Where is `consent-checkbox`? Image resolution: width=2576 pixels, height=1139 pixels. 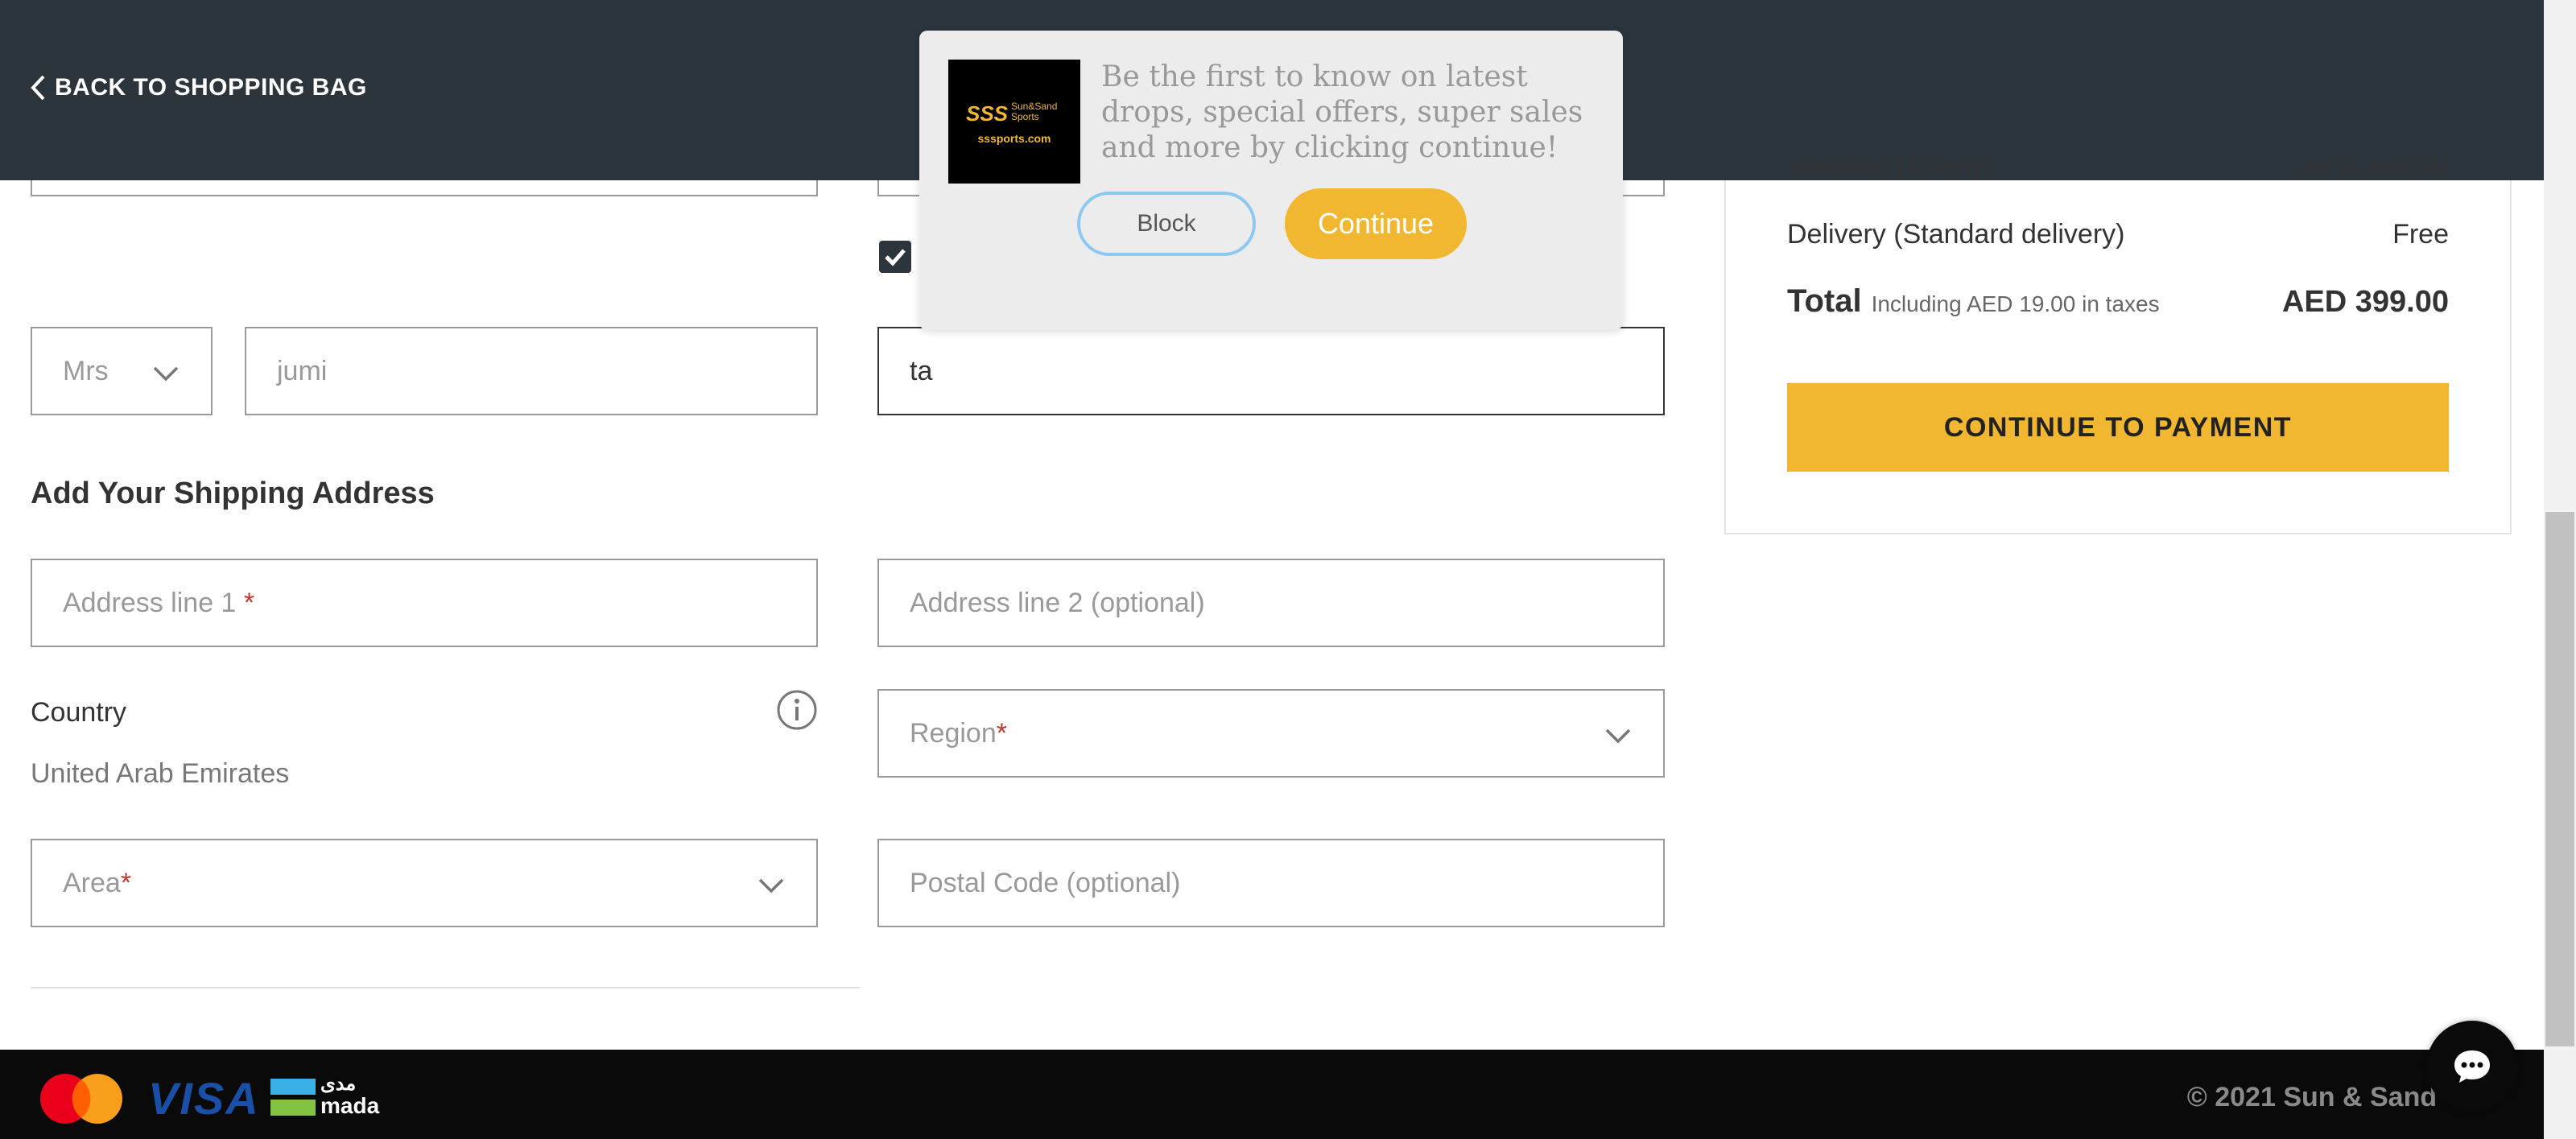 consent-checkbox is located at coordinates (895, 257).